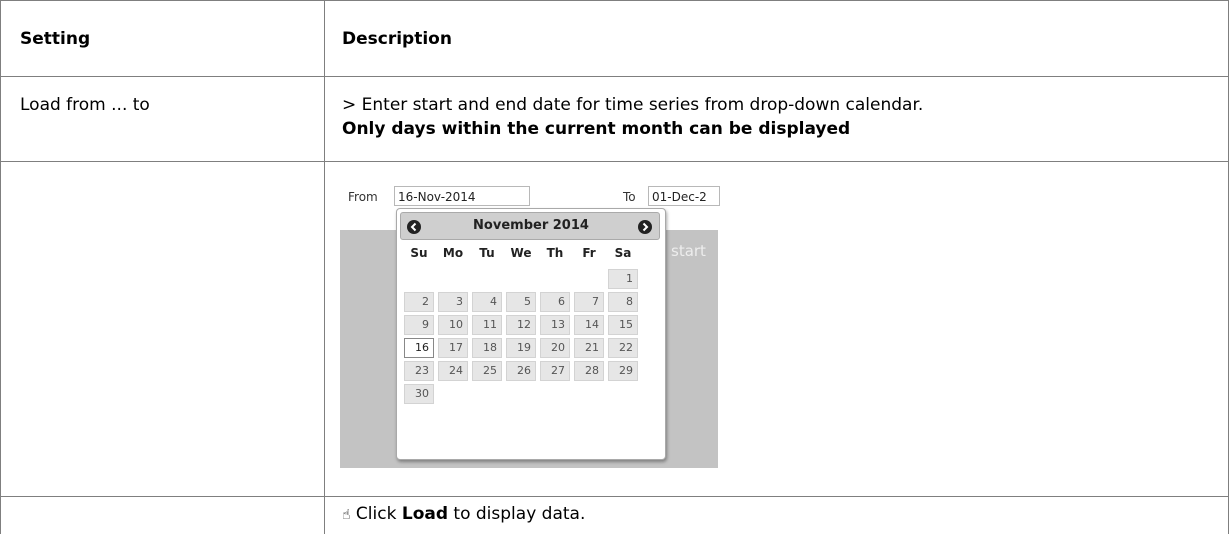 This screenshot has width=1229, height=534. I want to click on datepicker-header: November 2014, so click(530, 226).